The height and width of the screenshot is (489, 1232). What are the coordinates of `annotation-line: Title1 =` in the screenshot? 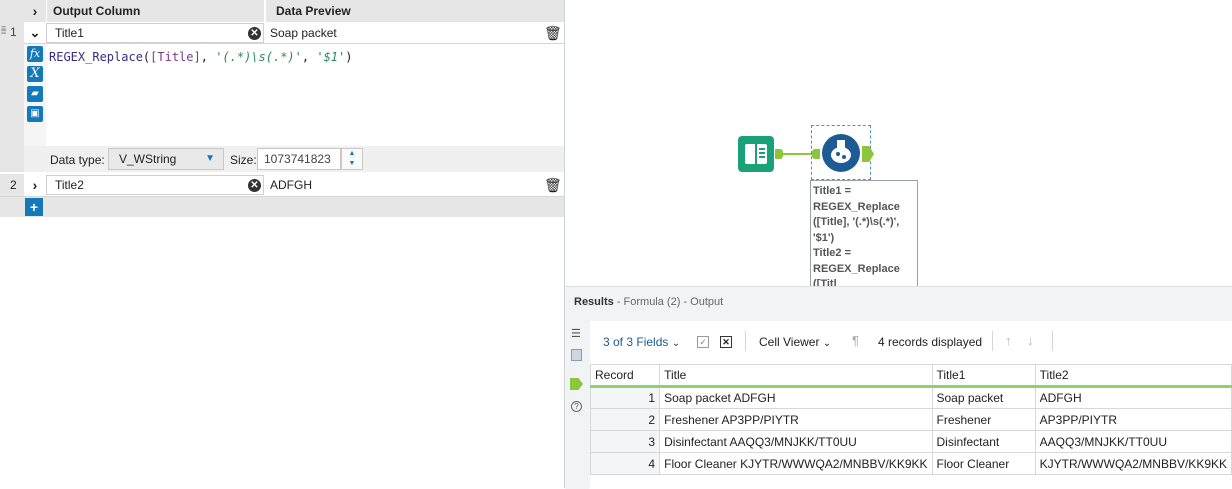 It's located at (832, 191).